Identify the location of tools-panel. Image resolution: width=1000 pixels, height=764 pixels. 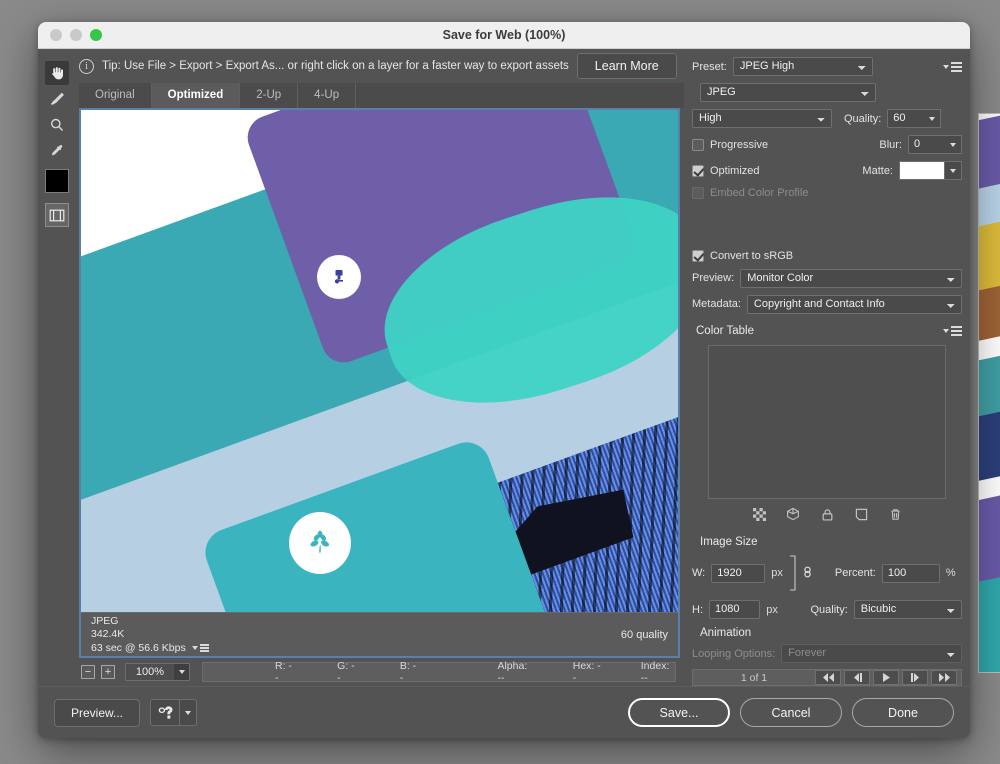
(56, 367).